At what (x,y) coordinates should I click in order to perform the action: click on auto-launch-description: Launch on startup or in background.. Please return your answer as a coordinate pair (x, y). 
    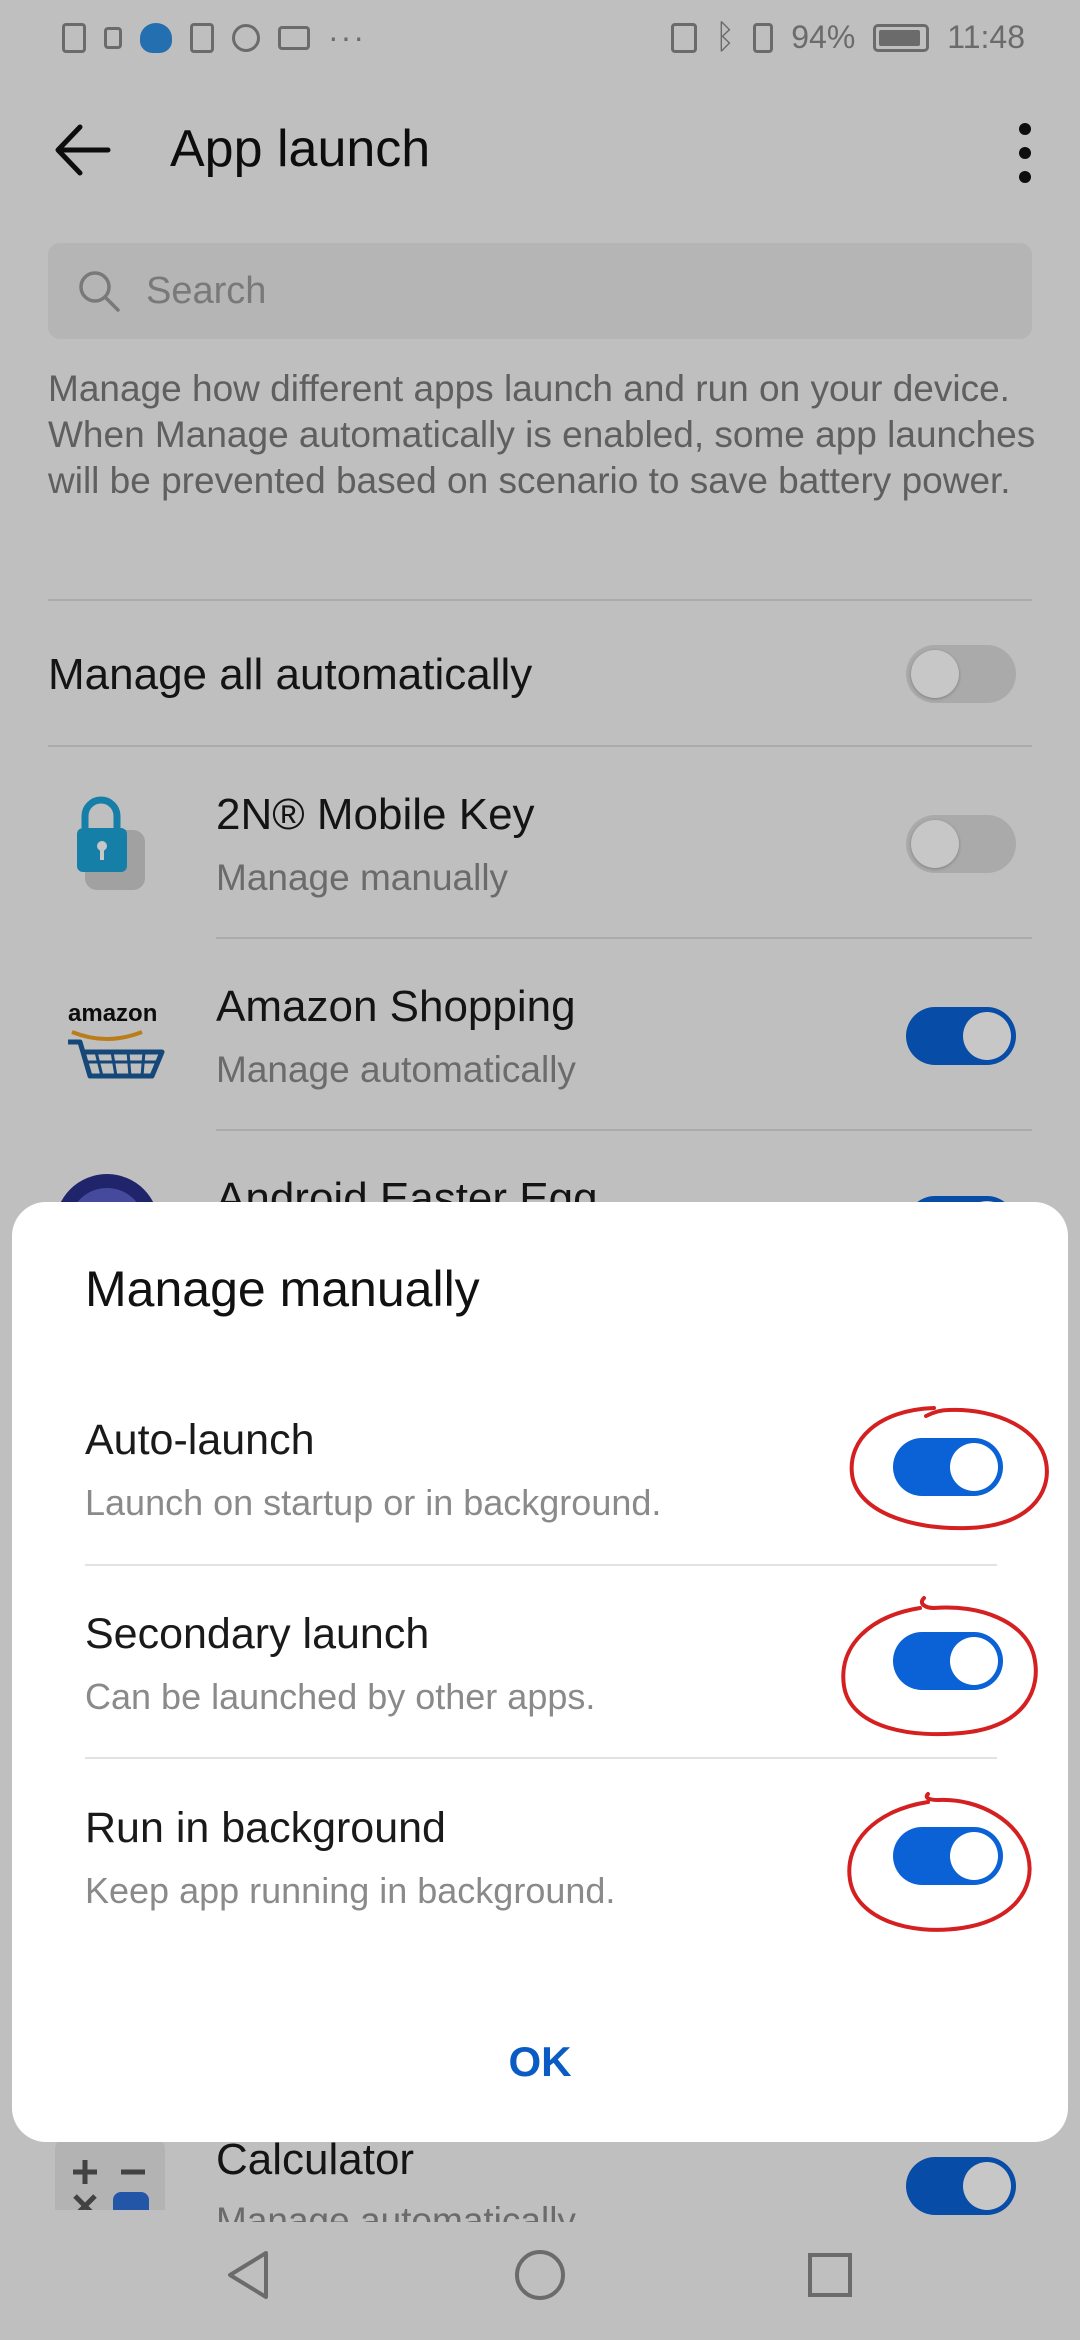
    Looking at the image, I should click on (373, 1502).